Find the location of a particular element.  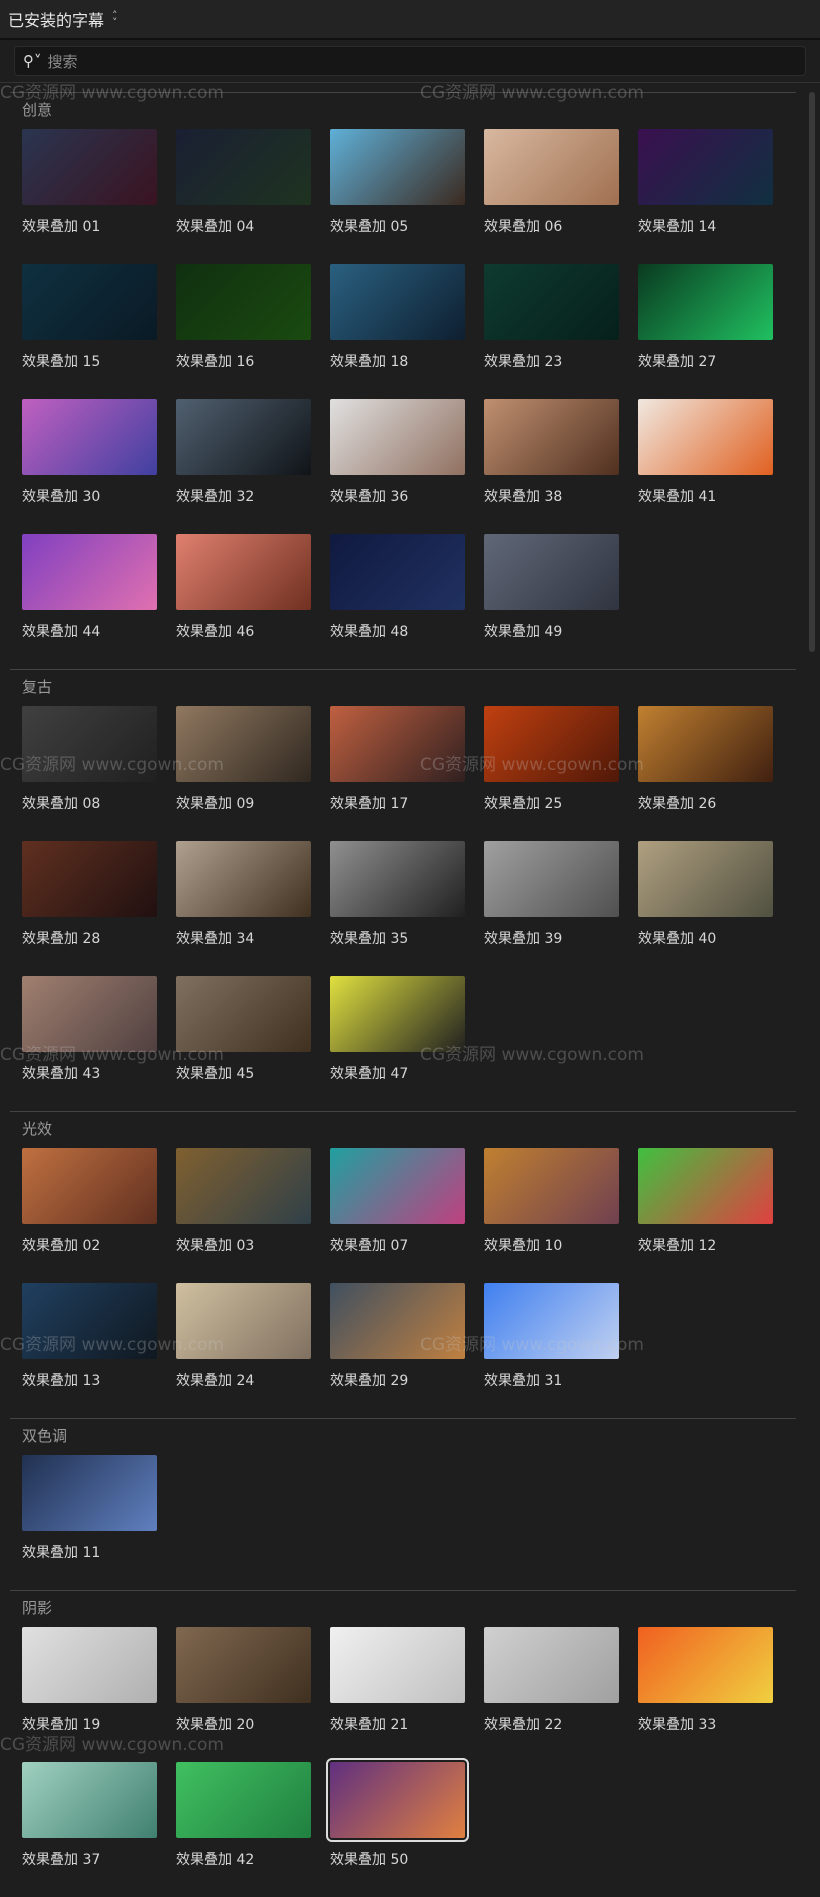

title-item: 效果叠加 10 is located at coordinates (561, 1215).